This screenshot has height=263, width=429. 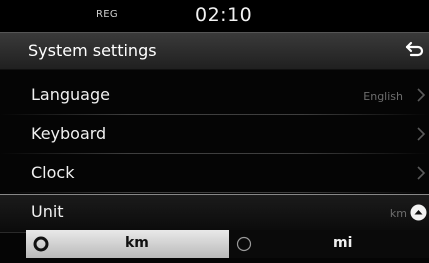 I want to click on radio-unselected-icon, so click(x=244, y=244).